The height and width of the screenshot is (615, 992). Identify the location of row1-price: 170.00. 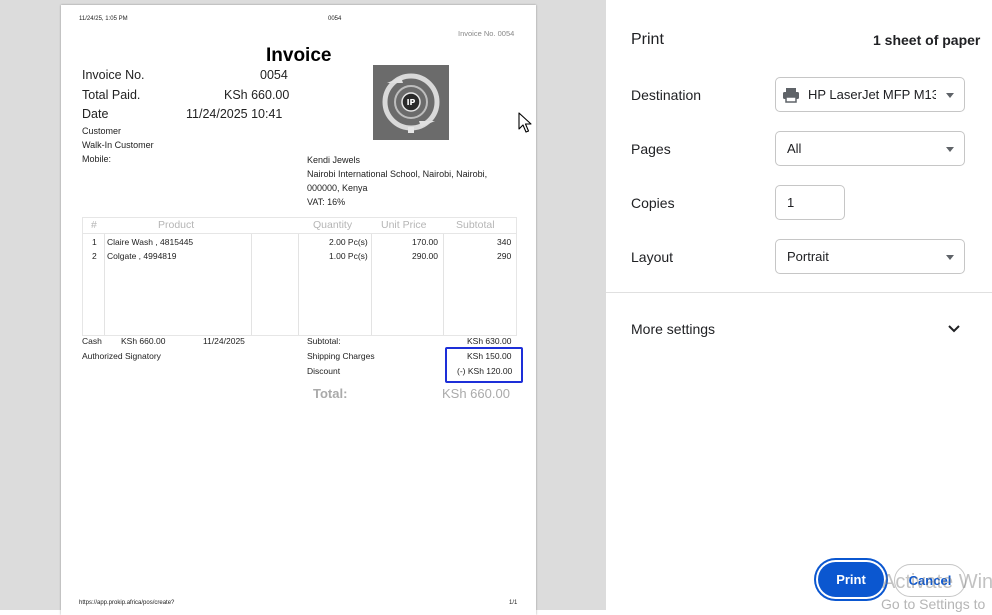
(425, 242).